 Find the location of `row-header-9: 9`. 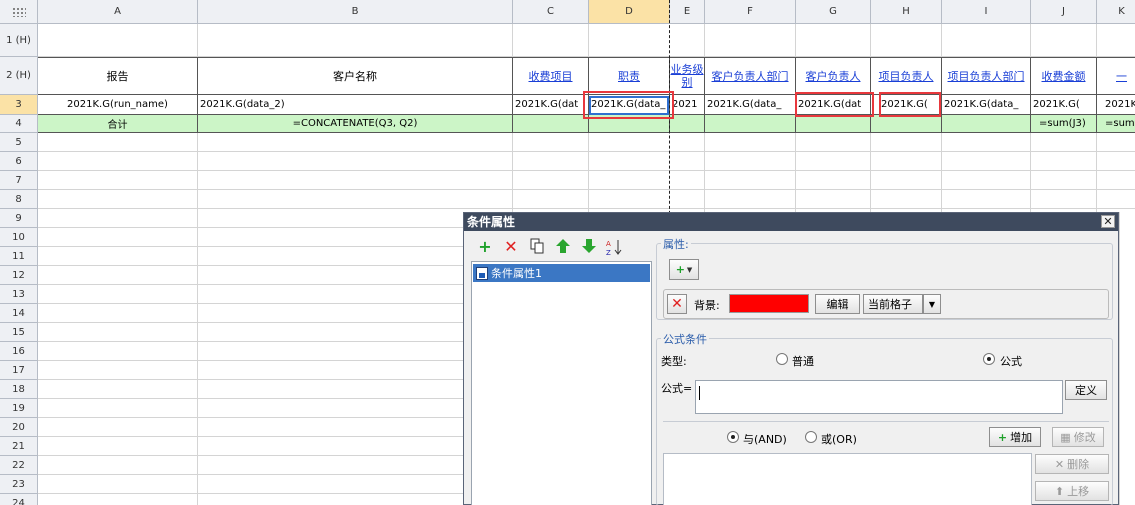

row-header-9: 9 is located at coordinates (19, 218).